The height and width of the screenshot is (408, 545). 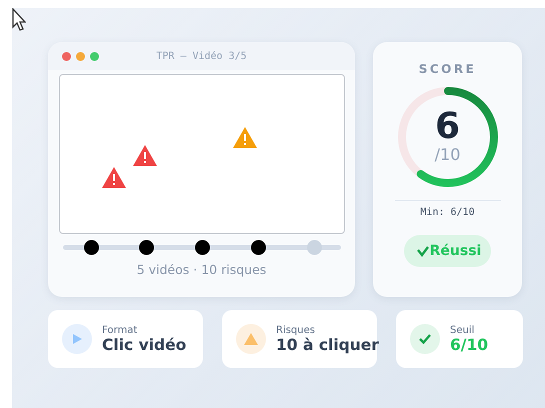 I want to click on cursor-icon, so click(x=19, y=20).